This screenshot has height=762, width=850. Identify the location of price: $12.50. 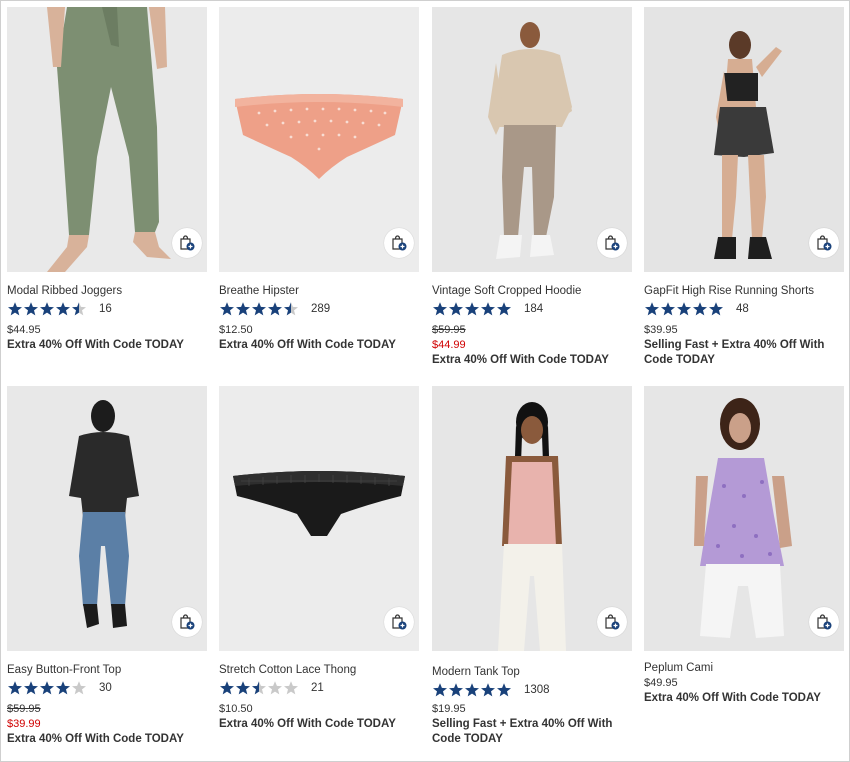
(236, 330).